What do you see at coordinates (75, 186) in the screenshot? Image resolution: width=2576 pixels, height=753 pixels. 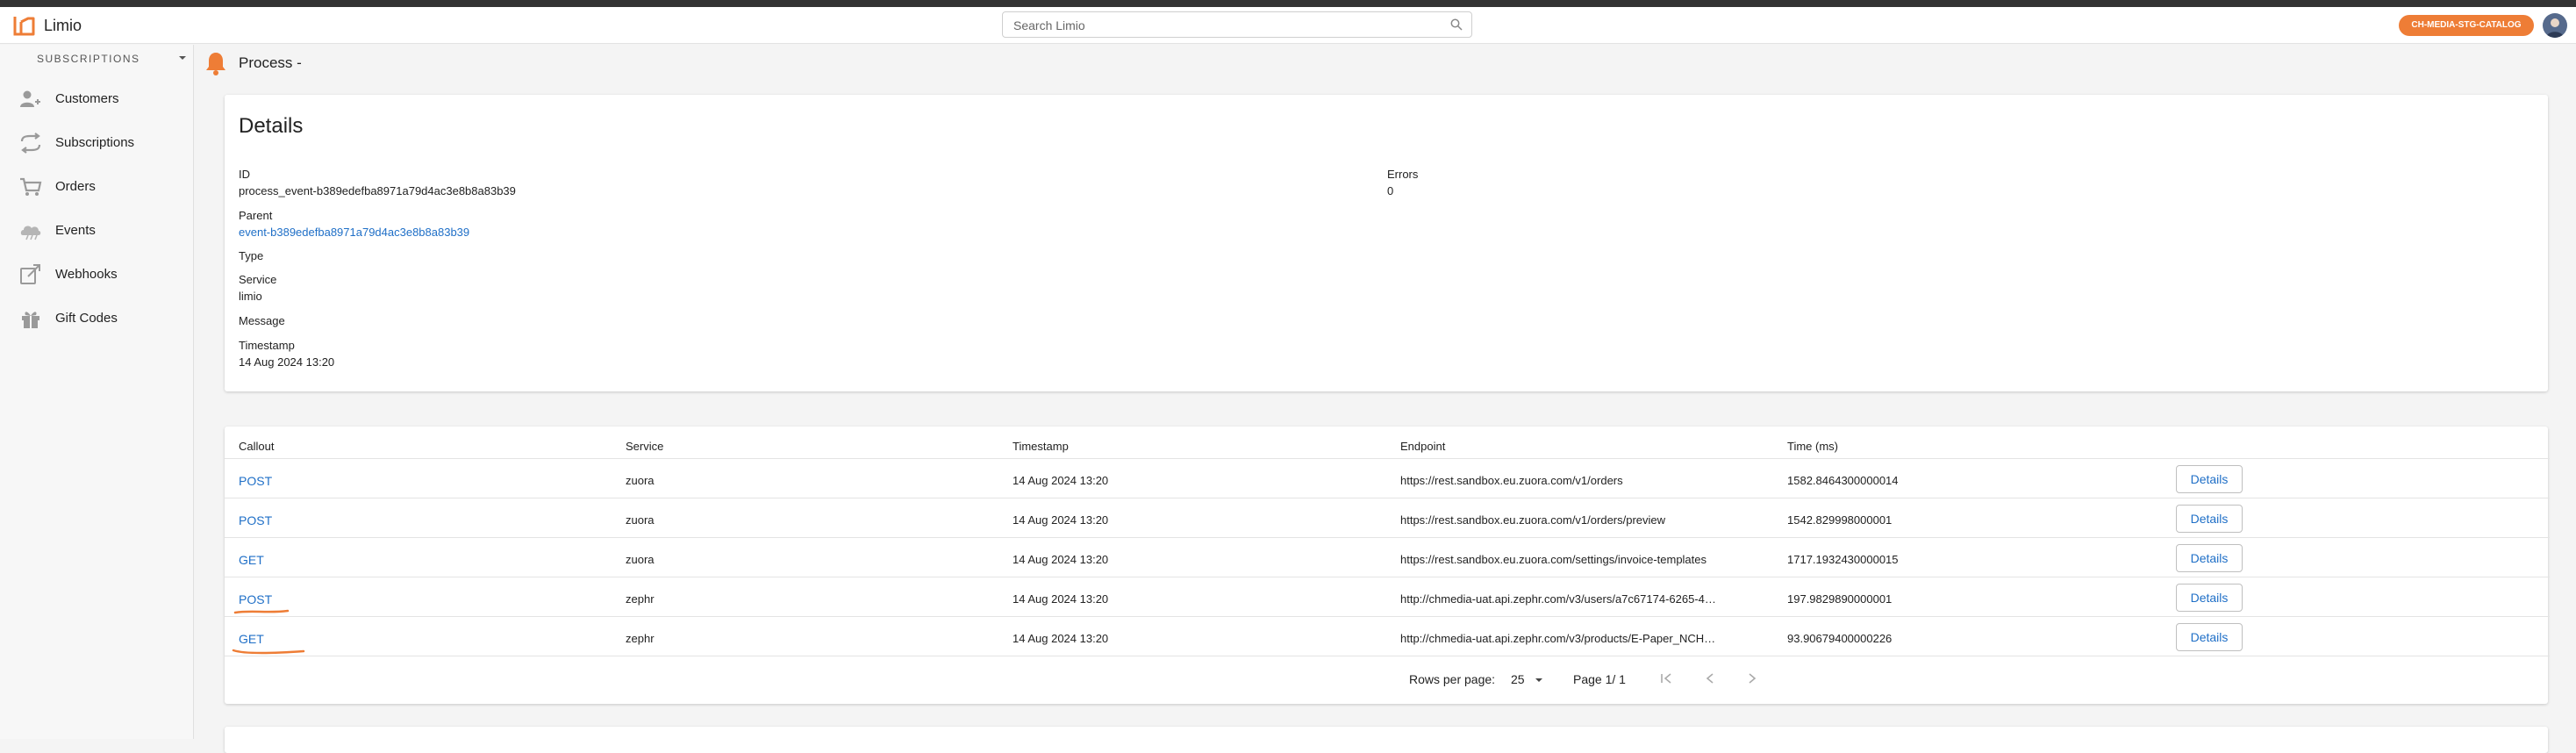 I see `sidebar-item-label: Orders` at bounding box center [75, 186].